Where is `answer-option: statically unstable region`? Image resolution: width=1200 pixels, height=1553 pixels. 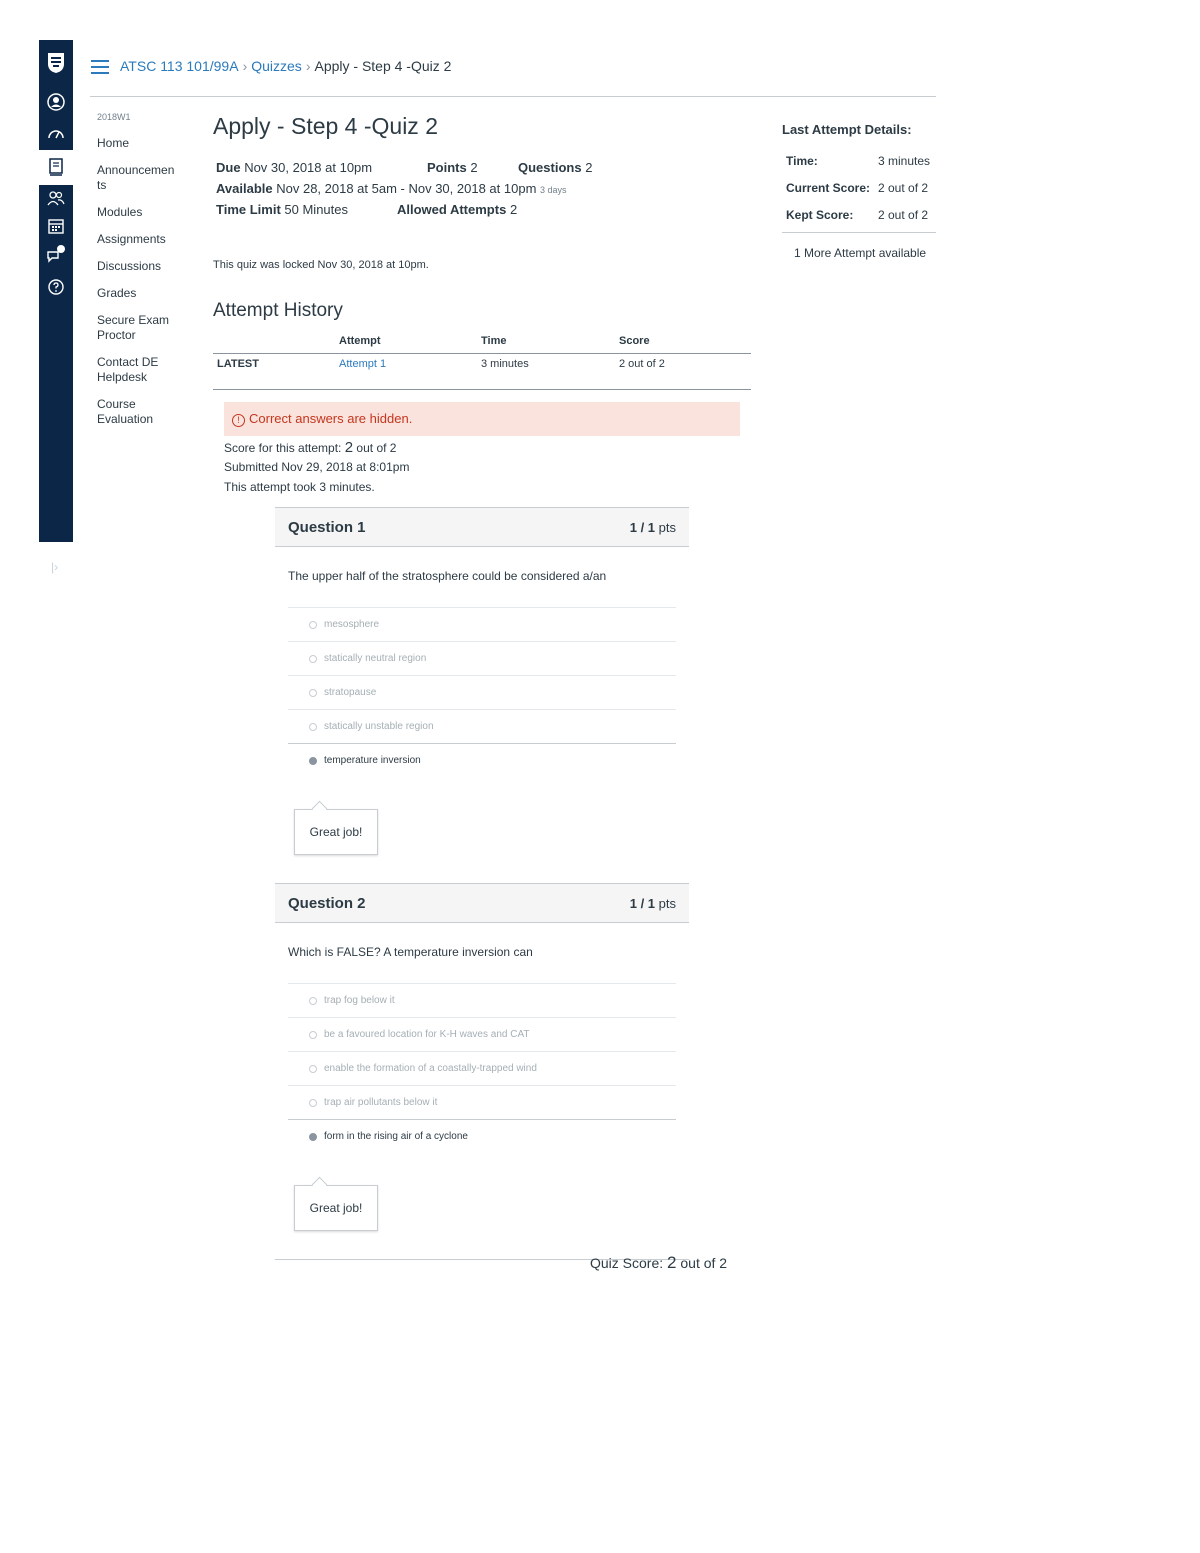 answer-option: statically unstable region is located at coordinates (482, 726).